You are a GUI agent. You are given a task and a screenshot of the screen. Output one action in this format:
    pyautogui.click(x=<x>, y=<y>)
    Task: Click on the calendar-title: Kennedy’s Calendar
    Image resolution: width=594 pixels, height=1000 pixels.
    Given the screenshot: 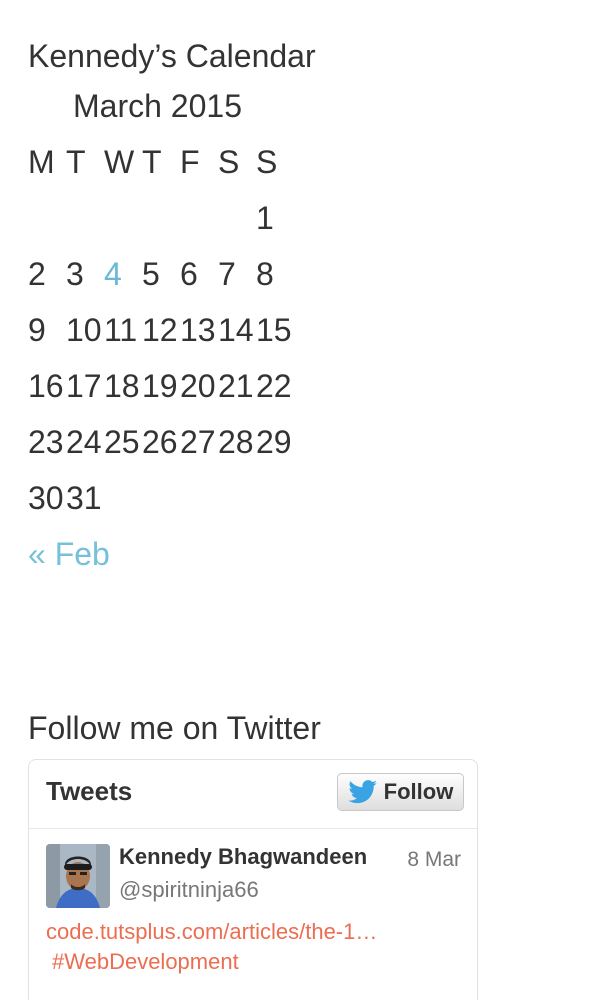 What is the action you would take?
    pyautogui.click(x=172, y=56)
    